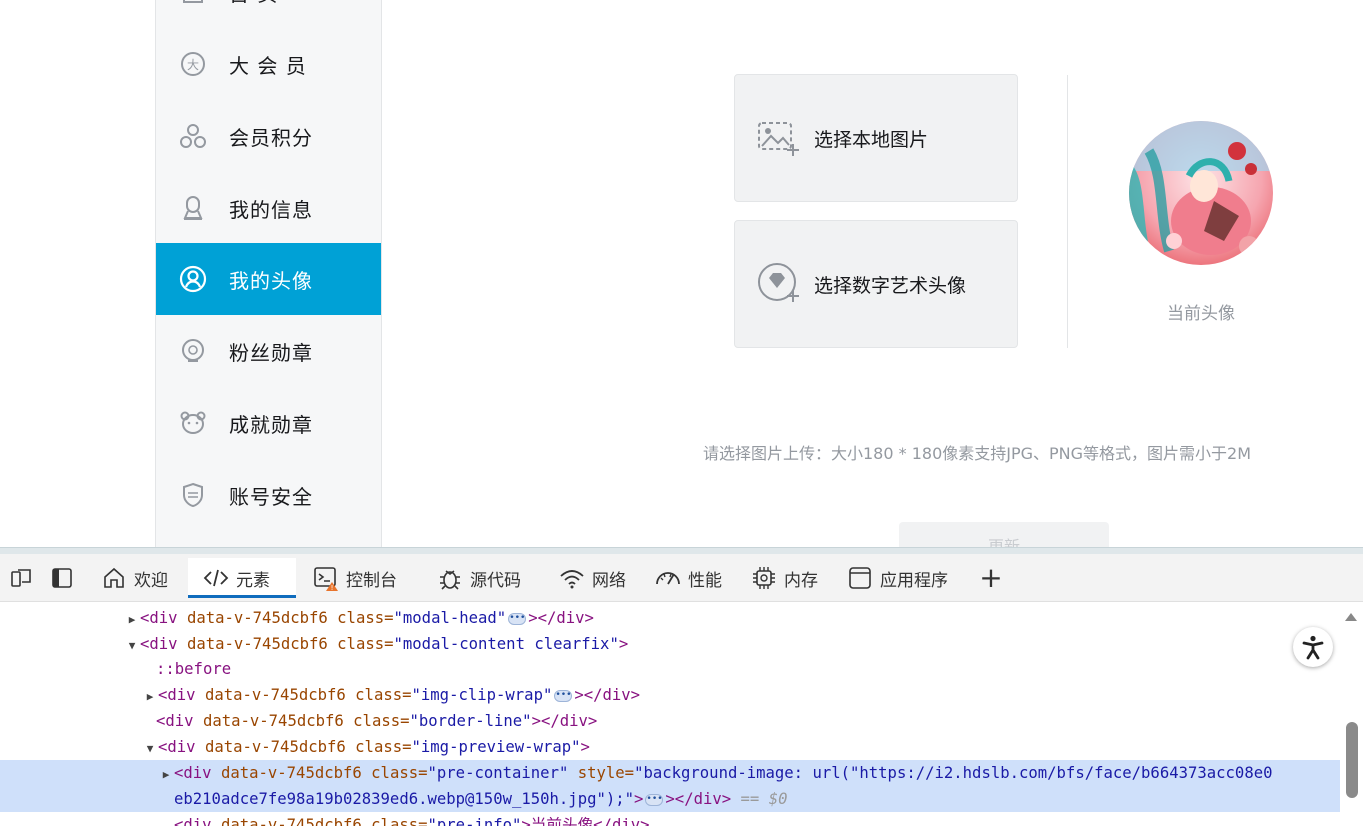 The height and width of the screenshot is (826, 1363). What do you see at coordinates (572, 578) in the screenshot?
I see `wifi-icon` at bounding box center [572, 578].